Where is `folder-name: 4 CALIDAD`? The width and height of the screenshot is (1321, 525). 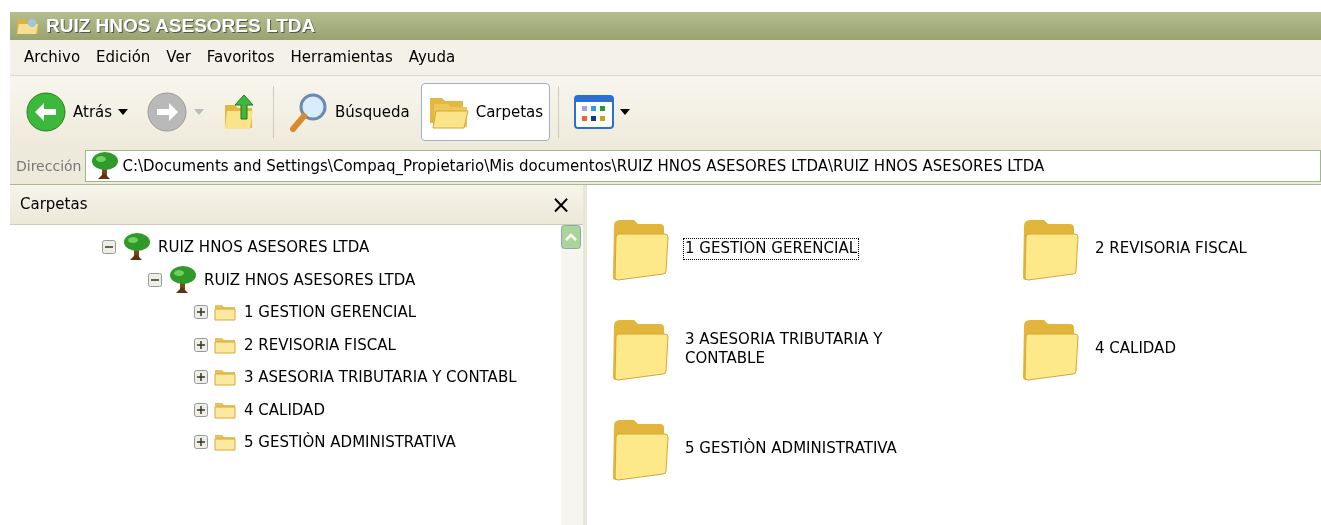 folder-name: 4 CALIDAD is located at coordinates (1135, 349).